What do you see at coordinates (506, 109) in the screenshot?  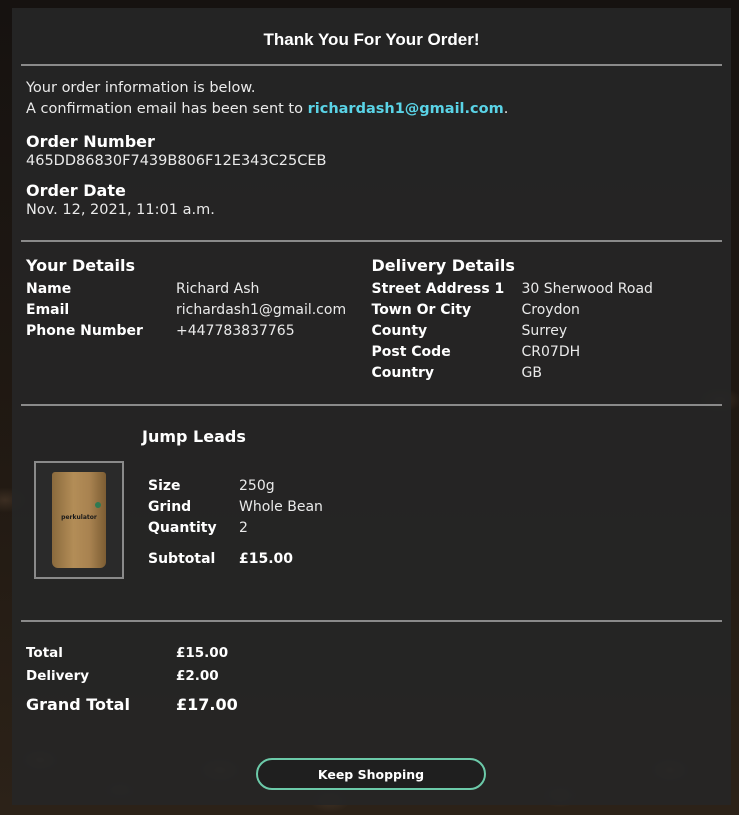 I see `info-line-2-suffix: .` at bounding box center [506, 109].